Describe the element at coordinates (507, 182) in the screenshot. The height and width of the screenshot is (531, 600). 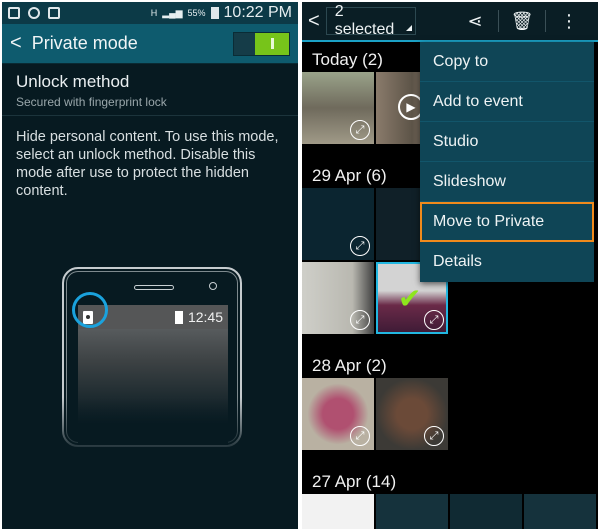
I see `menu-item-slideshow: Slideshow` at that location.